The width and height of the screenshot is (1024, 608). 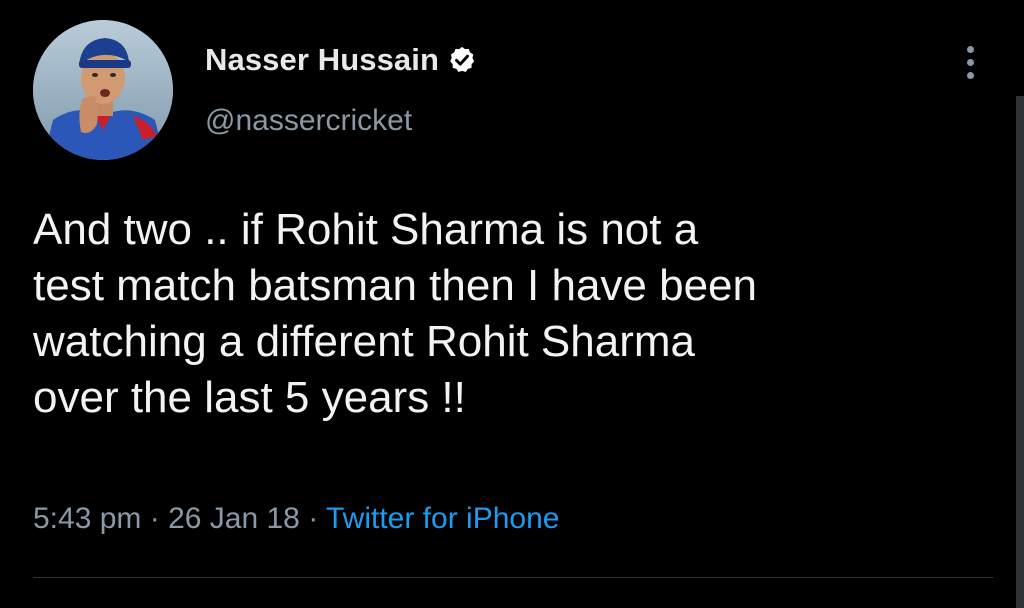 What do you see at coordinates (87, 518) in the screenshot?
I see `tweet-time: 5:43 pm` at bounding box center [87, 518].